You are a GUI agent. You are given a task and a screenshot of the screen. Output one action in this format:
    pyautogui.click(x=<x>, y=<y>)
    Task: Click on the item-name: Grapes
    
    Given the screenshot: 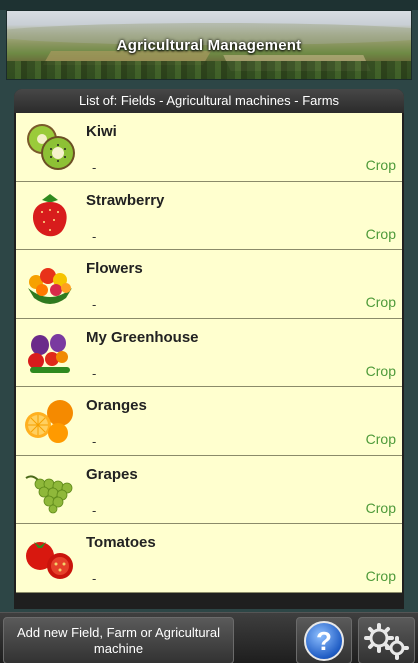 What is the action you would take?
    pyautogui.click(x=112, y=474)
    